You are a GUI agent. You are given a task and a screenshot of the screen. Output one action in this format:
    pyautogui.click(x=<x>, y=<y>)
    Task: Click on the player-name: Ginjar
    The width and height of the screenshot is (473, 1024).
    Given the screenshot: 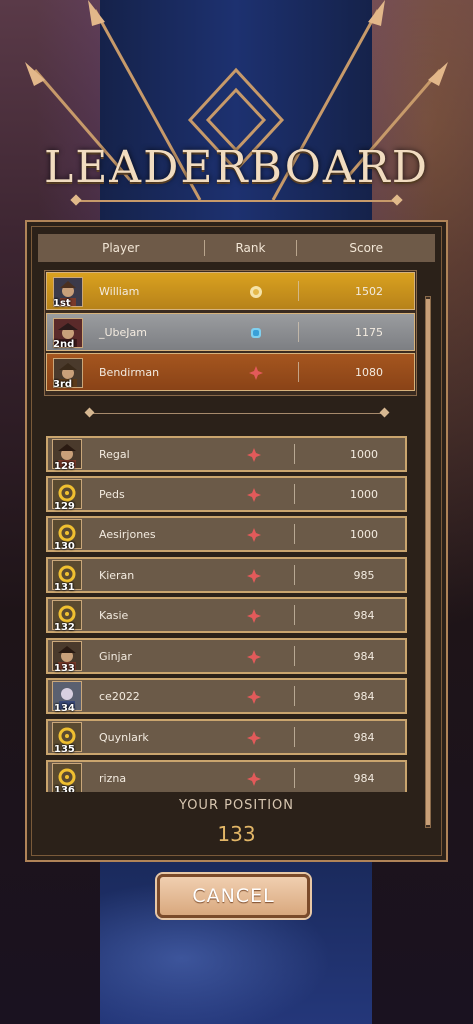 What is the action you would take?
    pyautogui.click(x=115, y=656)
    